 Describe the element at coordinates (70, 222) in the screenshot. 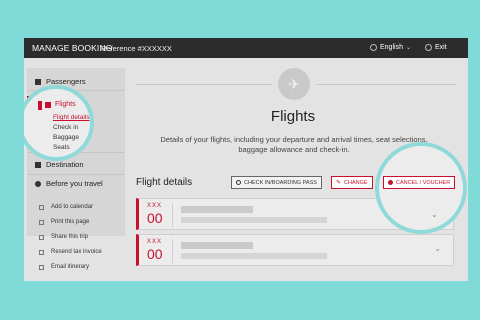

I see `link-label: Print this page` at that location.